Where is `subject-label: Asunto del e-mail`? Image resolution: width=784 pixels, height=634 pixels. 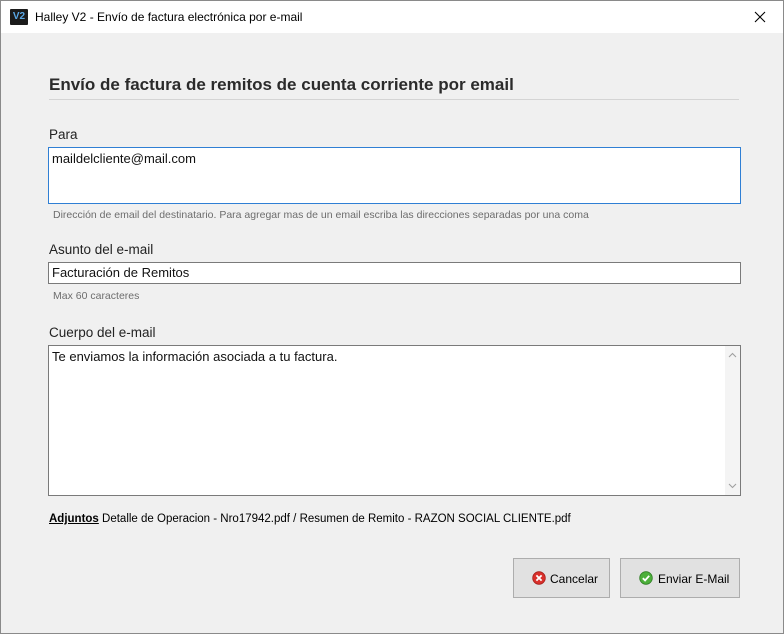
subject-label: Asunto del e-mail is located at coordinates (101, 249).